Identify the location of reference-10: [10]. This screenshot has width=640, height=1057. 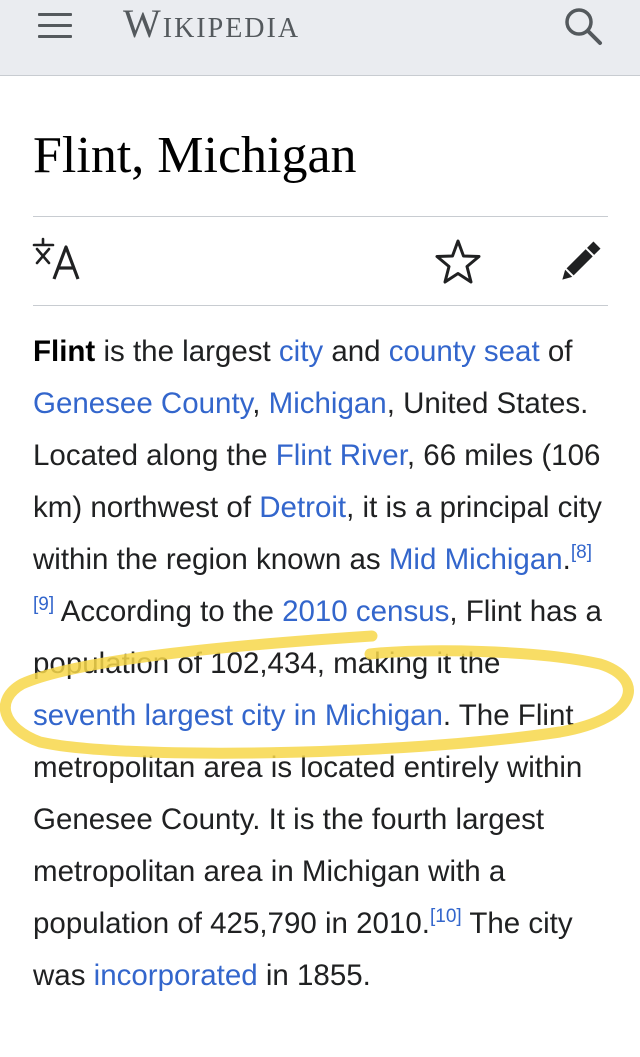
(446, 916).